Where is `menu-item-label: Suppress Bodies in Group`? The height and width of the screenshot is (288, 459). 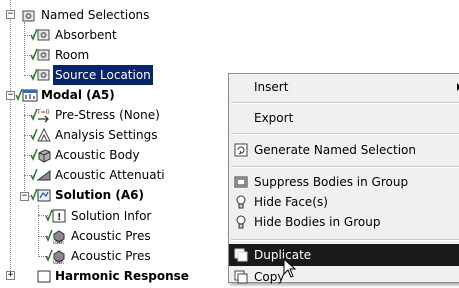
menu-item-label: Suppress Bodies in Group is located at coordinates (331, 182).